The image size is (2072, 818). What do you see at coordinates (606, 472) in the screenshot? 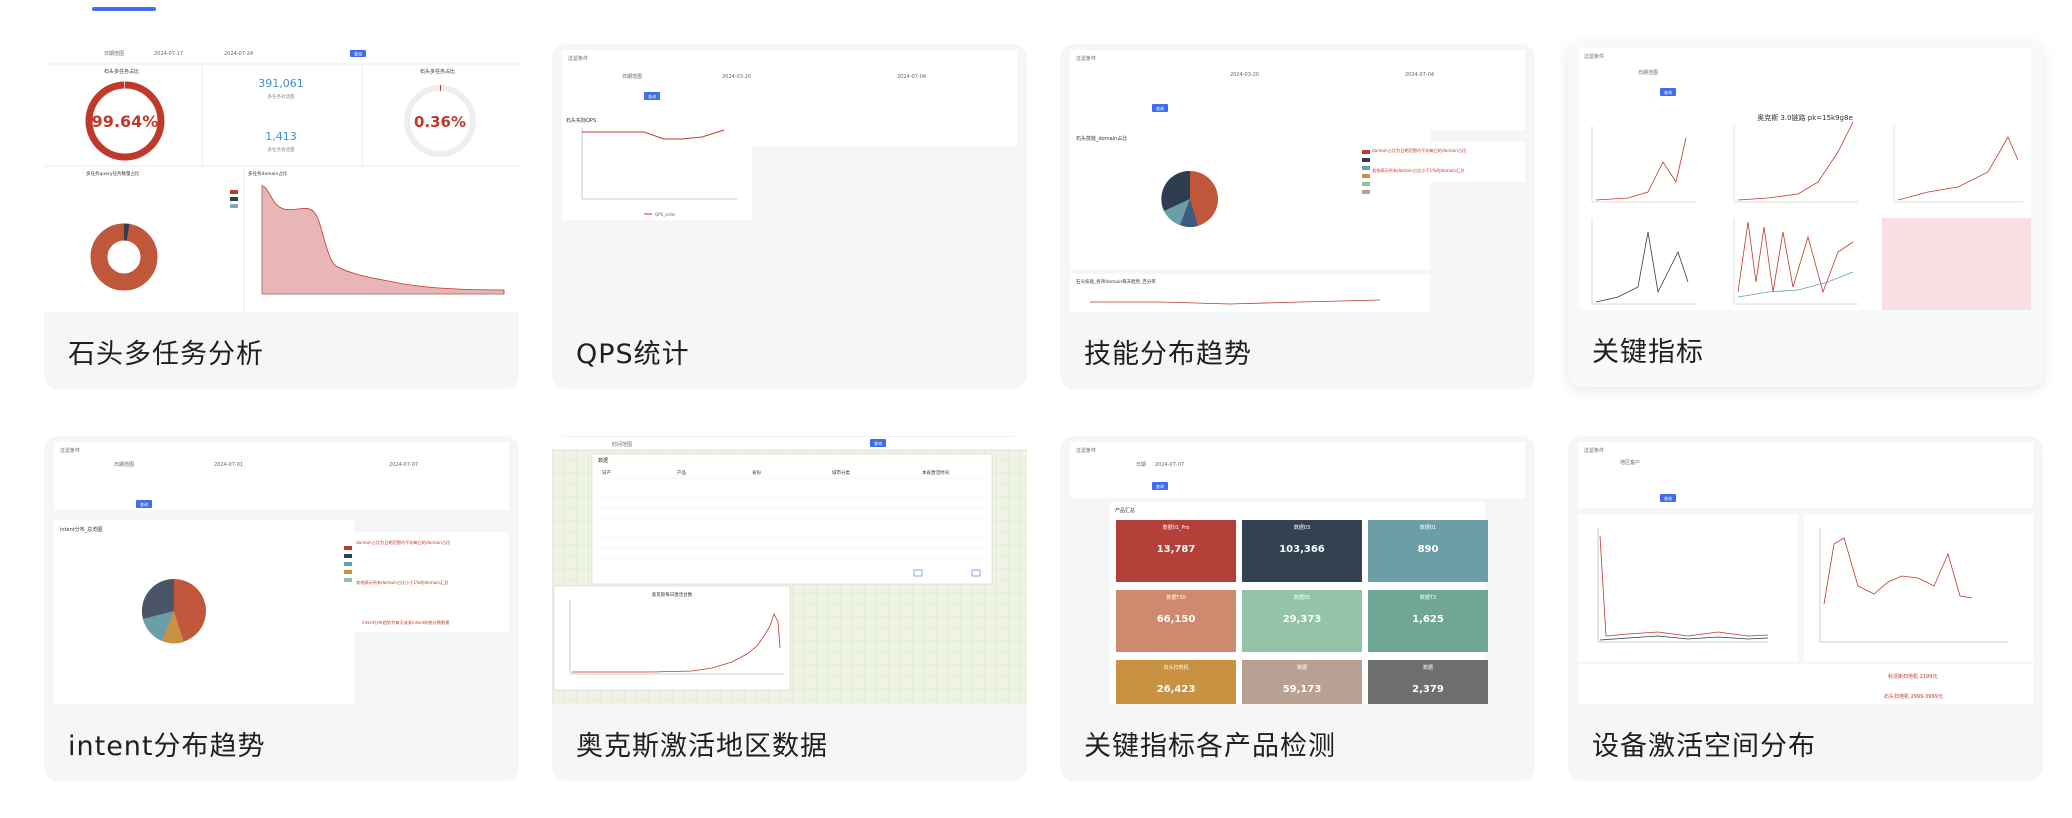
I see `table-header: 日产` at bounding box center [606, 472].